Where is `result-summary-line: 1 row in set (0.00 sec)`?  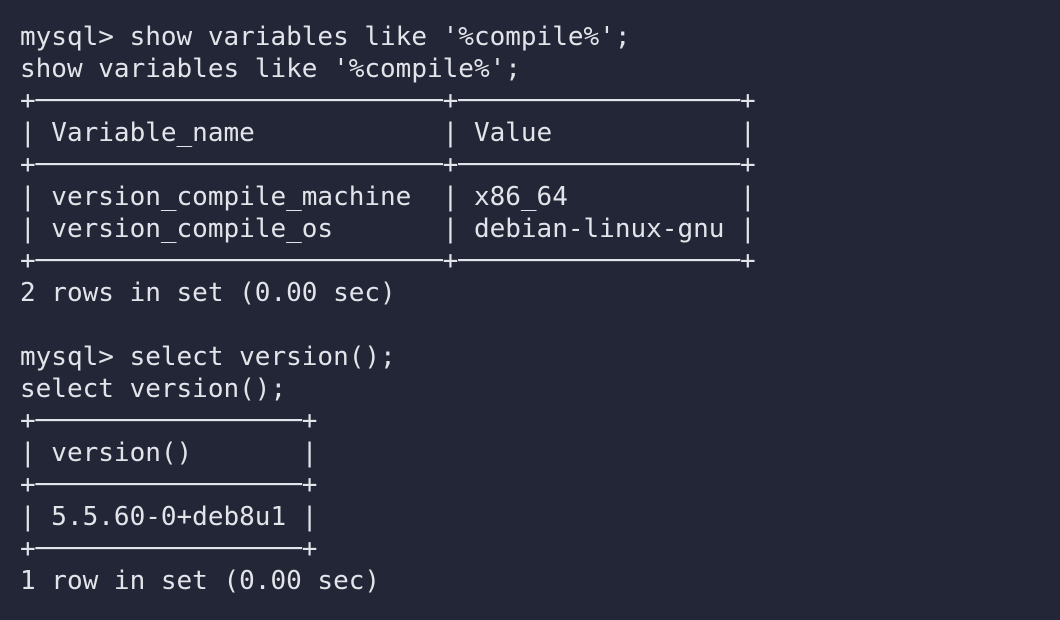 result-summary-line: 1 row in set (0.00 sec) is located at coordinates (200, 581).